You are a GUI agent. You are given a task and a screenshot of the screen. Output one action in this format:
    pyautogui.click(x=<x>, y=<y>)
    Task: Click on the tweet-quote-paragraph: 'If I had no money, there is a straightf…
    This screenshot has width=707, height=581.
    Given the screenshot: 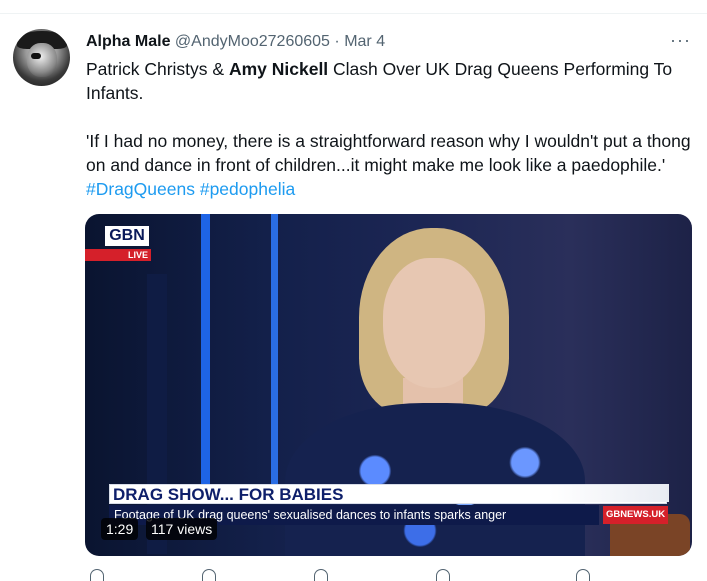 What is the action you would take?
    pyautogui.click(x=392, y=165)
    